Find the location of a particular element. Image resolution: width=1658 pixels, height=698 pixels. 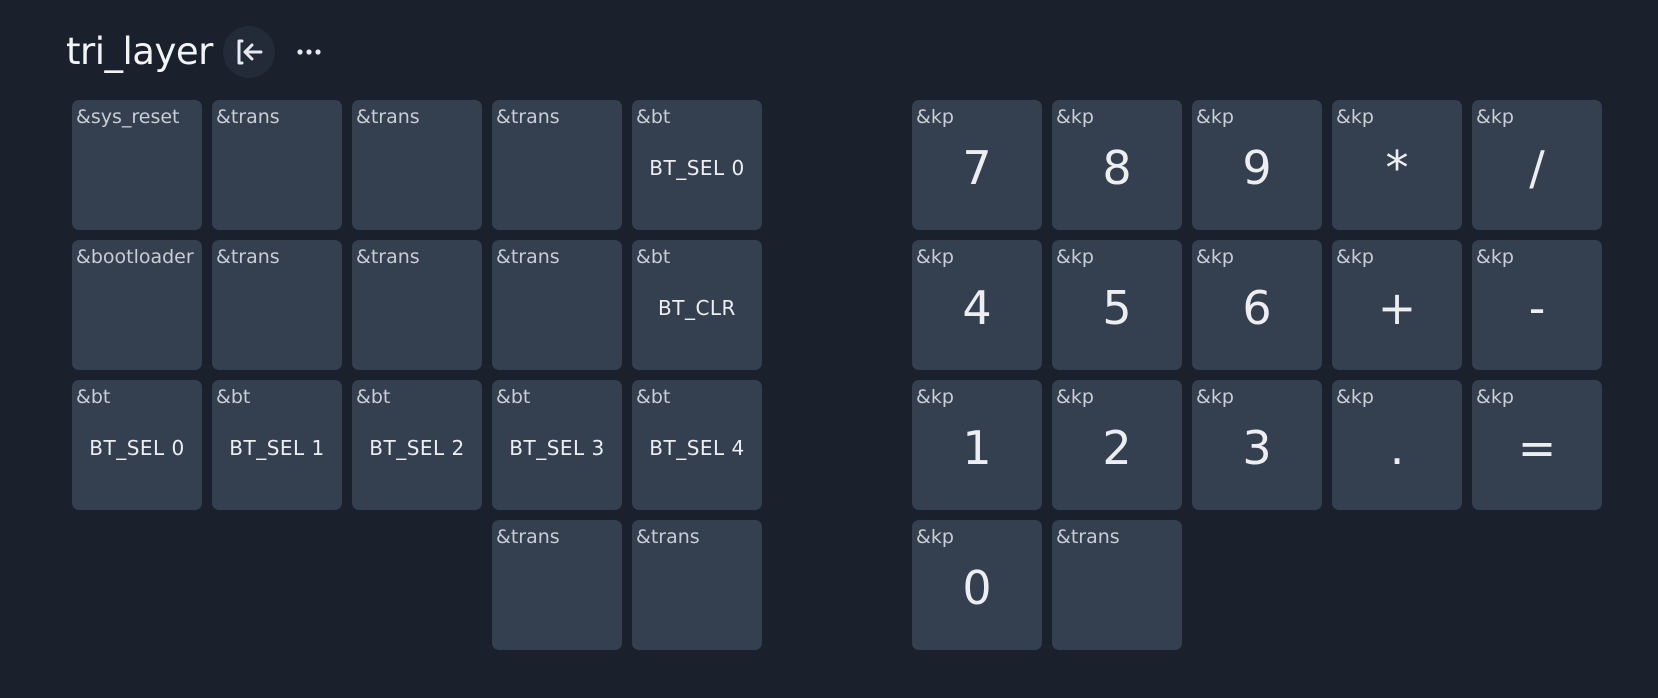

right-key-16: &trans is located at coordinates (1117, 585).